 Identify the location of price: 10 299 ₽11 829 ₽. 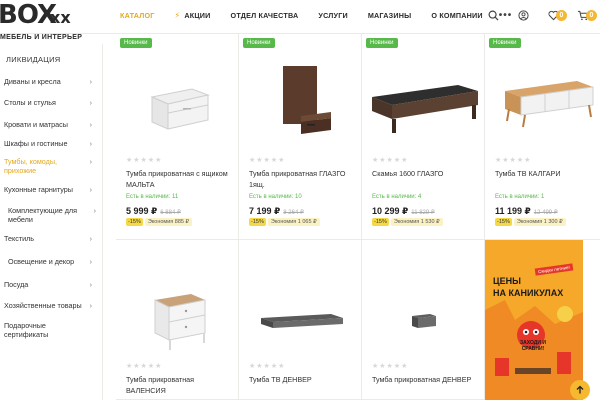
(403, 211).